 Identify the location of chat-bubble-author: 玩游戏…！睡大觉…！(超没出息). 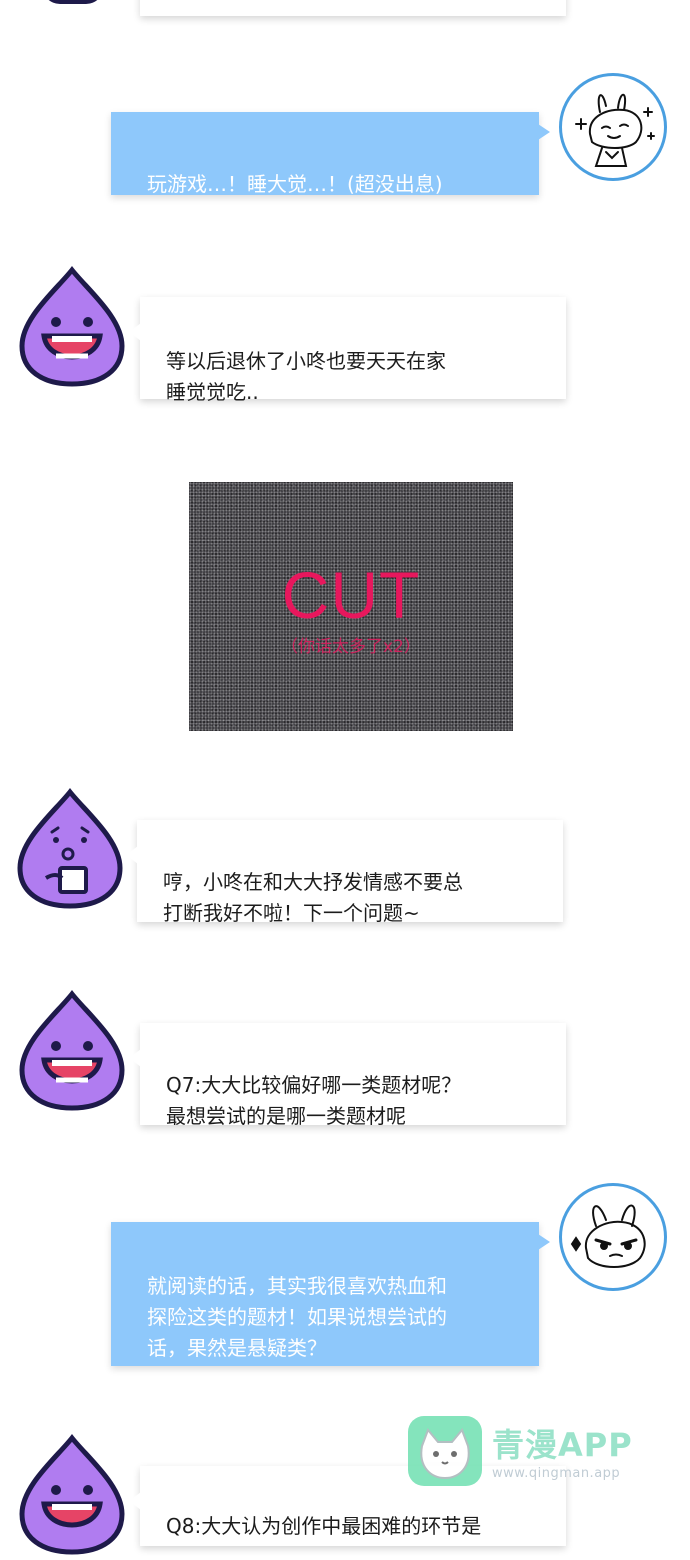
(330, 154).